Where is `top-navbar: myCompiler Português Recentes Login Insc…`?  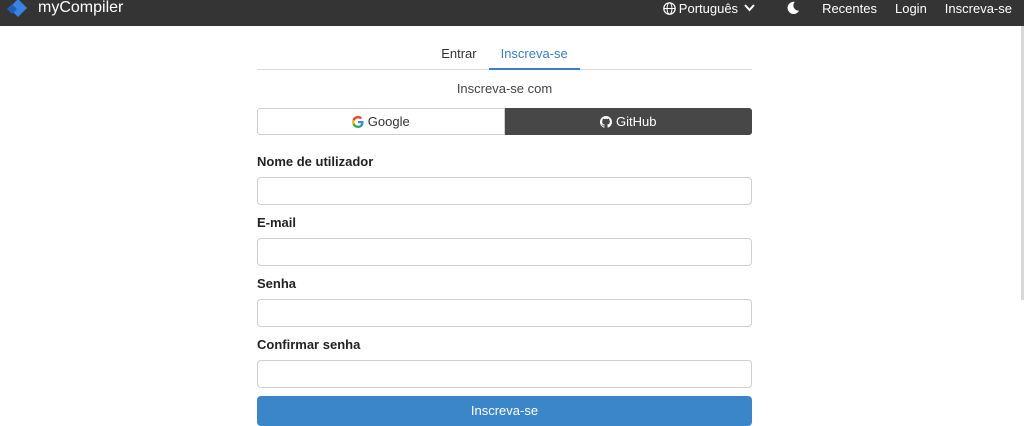
top-navbar: myCompiler Português Recentes Login Insc… is located at coordinates (512, 13).